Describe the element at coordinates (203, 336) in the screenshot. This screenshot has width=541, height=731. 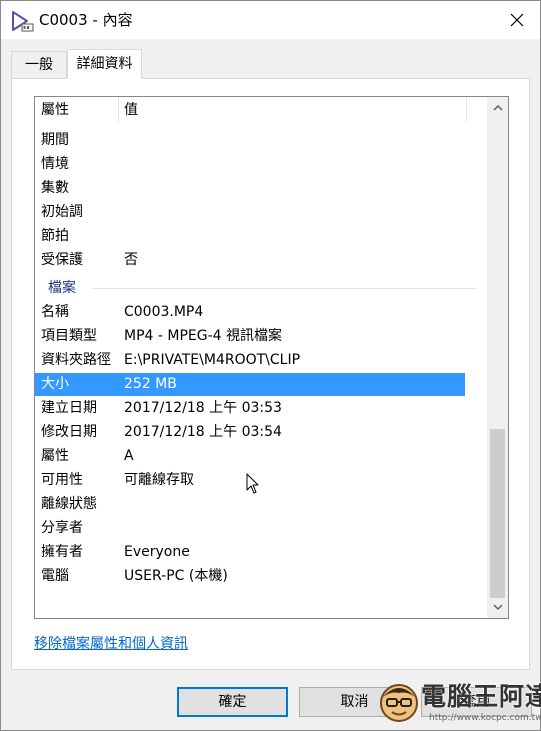
I see `row-value: MP4 - MPEG-4 視訊檔案` at that location.